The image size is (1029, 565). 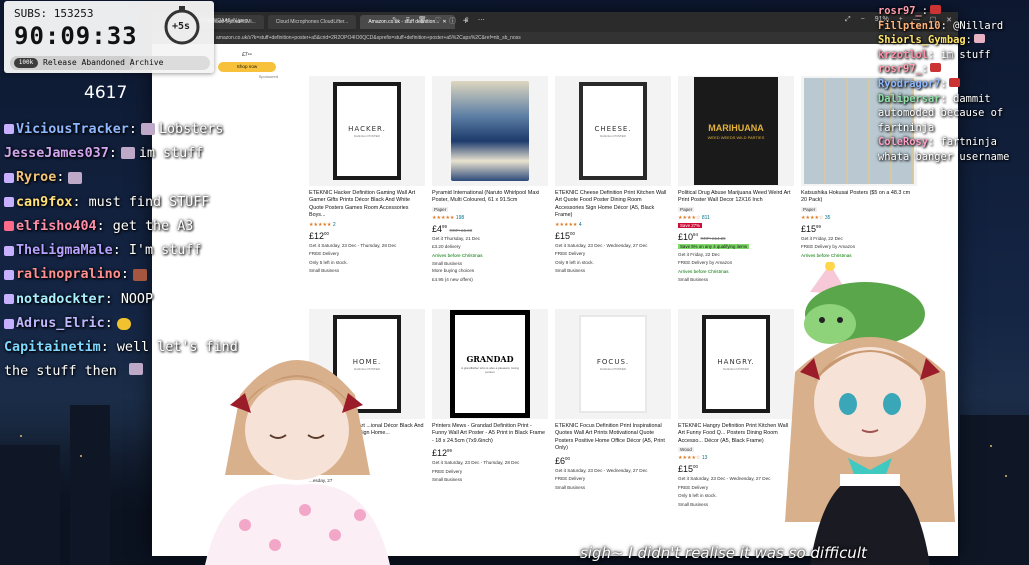 What do you see at coordinates (181, 26) in the screenshot?
I see `time-bonus: +5s` at bounding box center [181, 26].